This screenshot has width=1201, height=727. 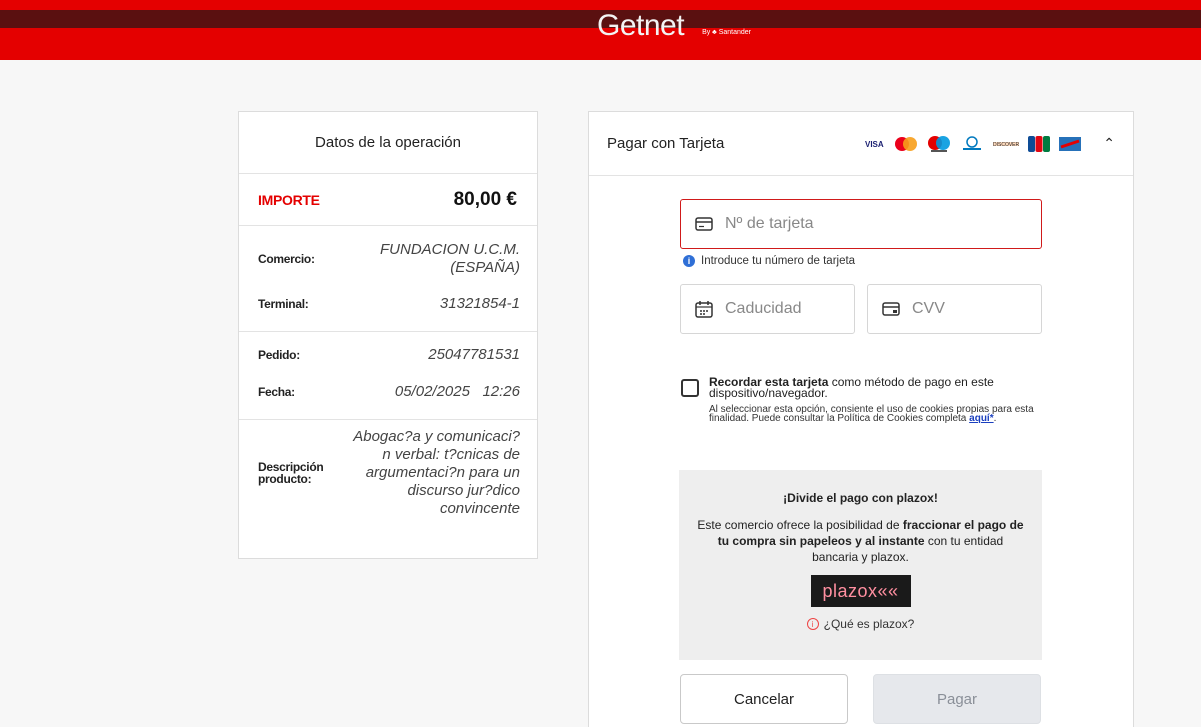 What do you see at coordinates (954, 309) in the screenshot?
I see `cvv-field: CVV` at bounding box center [954, 309].